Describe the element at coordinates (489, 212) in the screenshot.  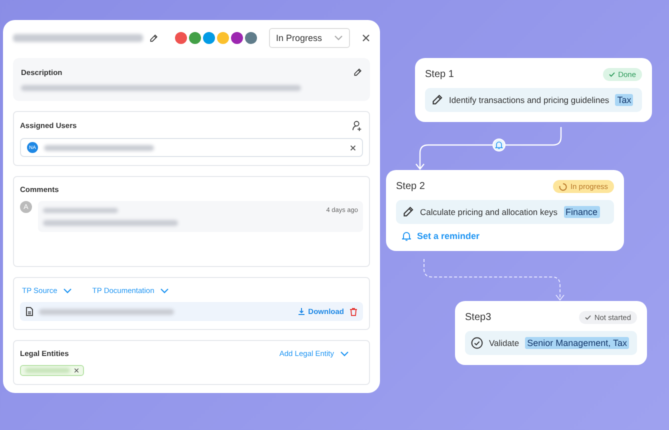
I see `task-text: Calculate pricing and allocation keys` at that location.